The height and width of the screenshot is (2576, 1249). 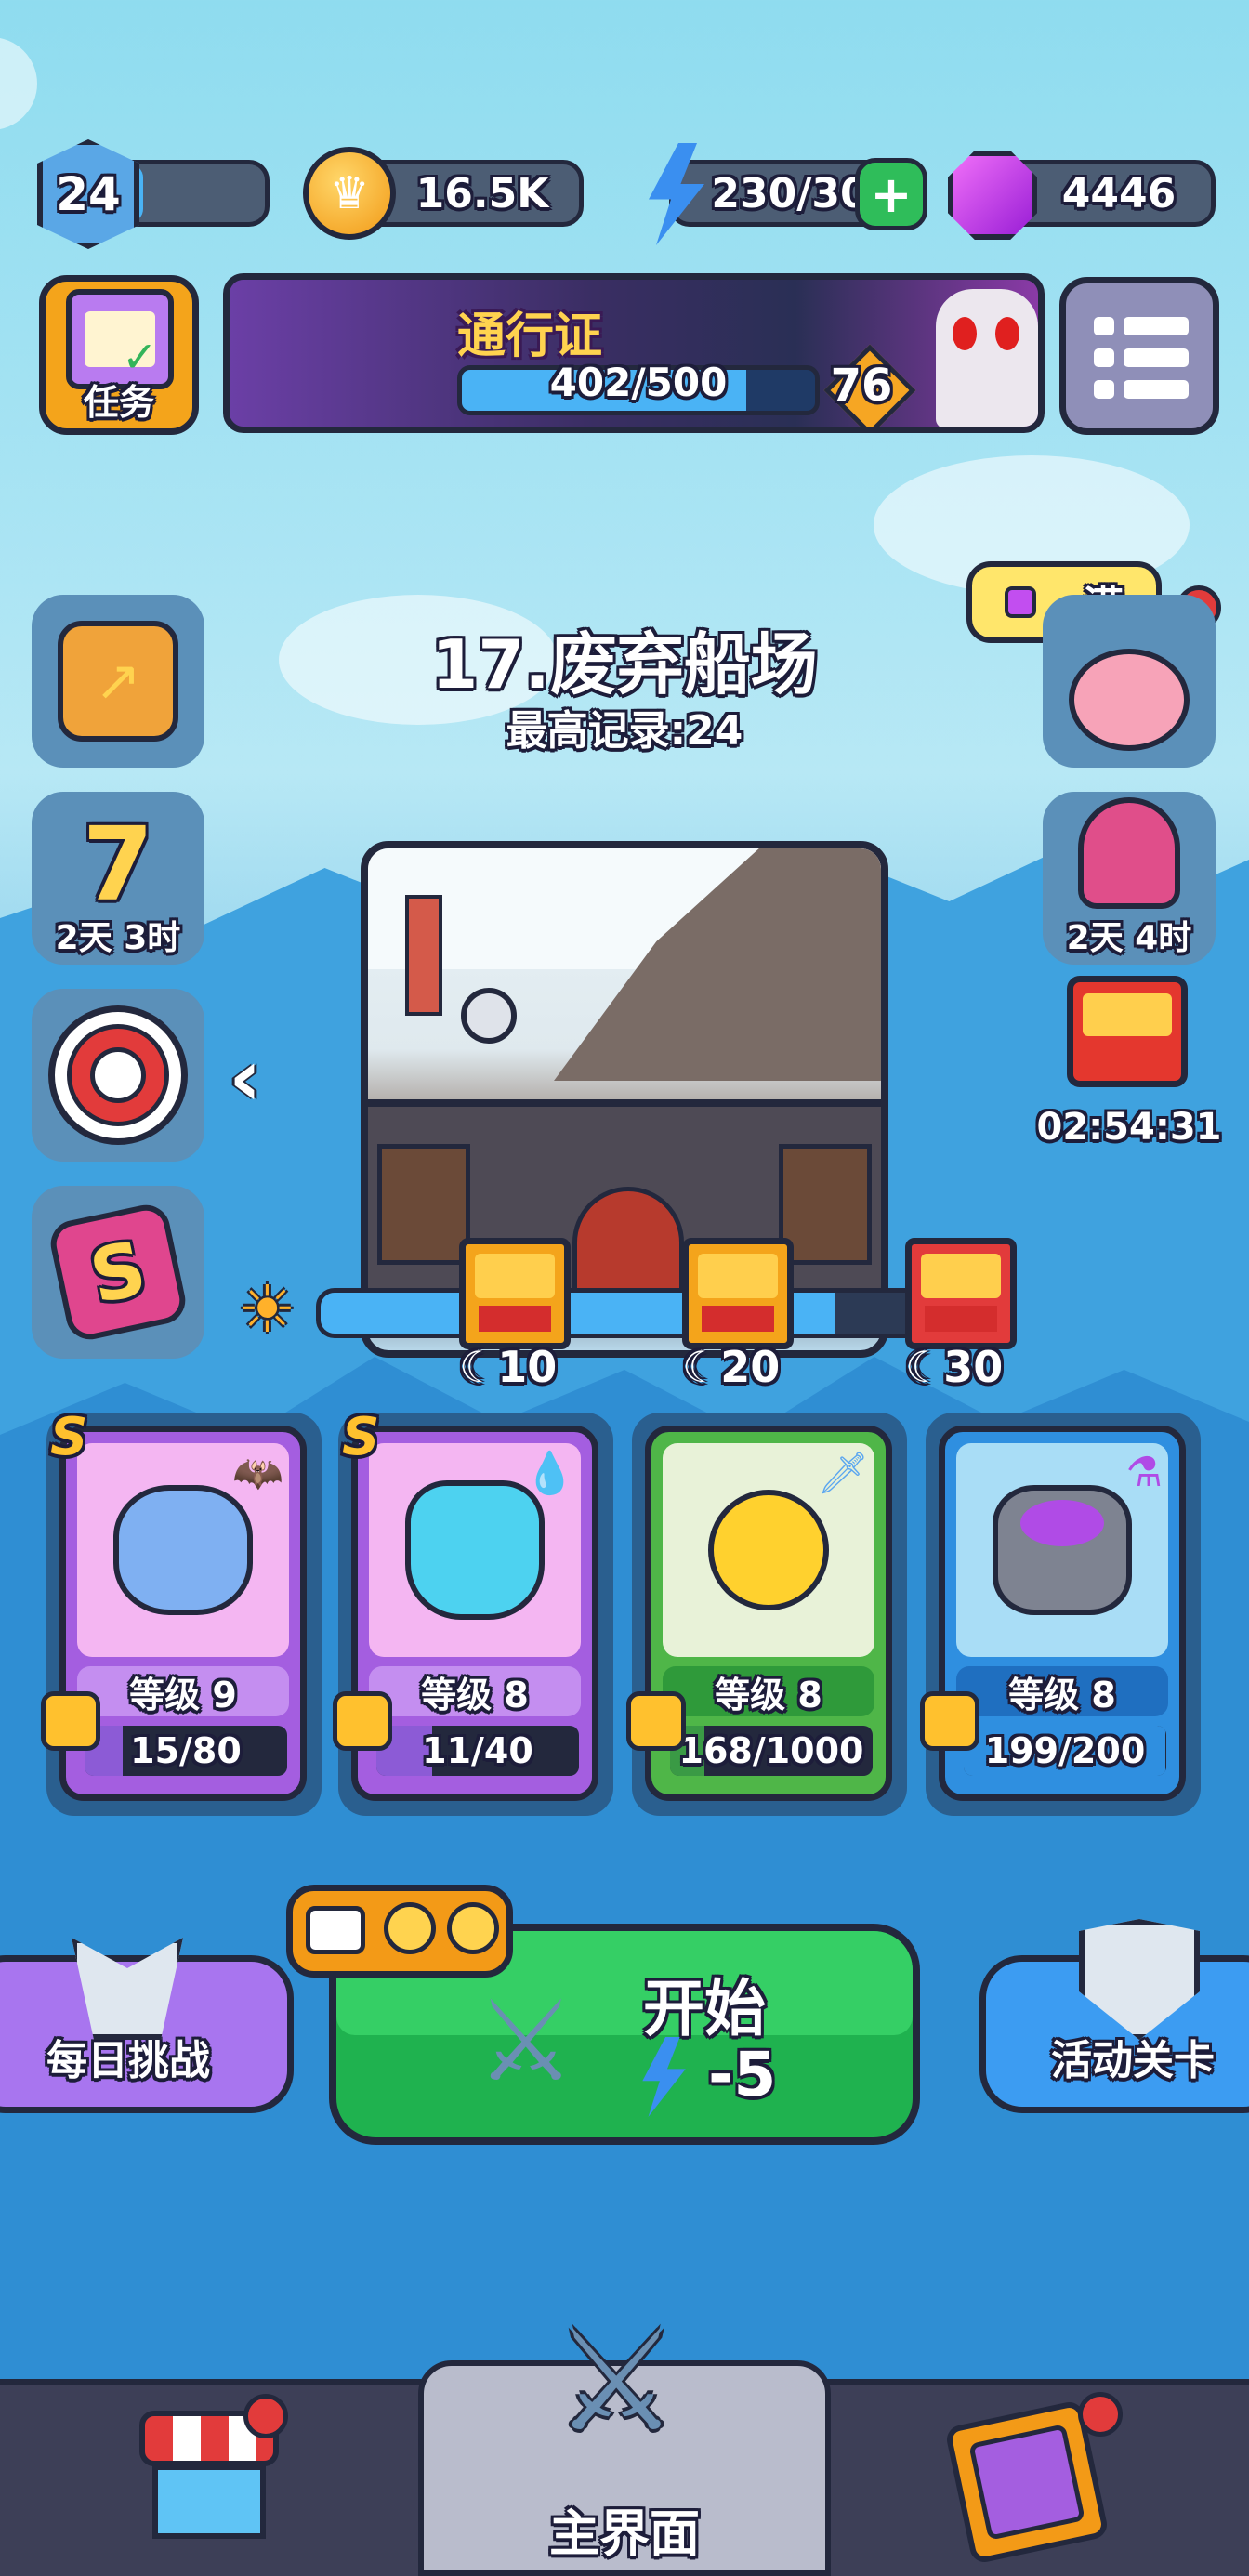 What do you see at coordinates (790, 193) in the screenshot?
I see `energy-value: 230/30` at bounding box center [790, 193].